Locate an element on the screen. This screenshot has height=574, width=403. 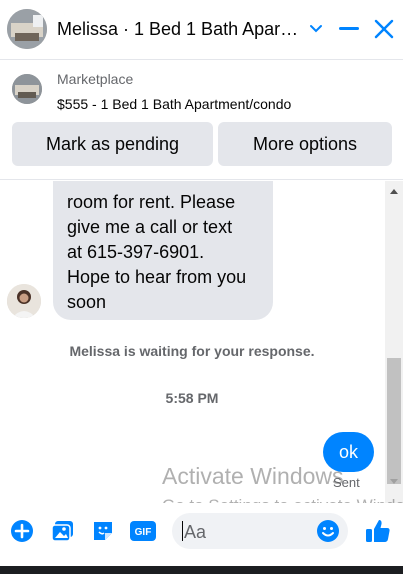
scroll-down-arrow-icon is located at coordinates (394, 482).